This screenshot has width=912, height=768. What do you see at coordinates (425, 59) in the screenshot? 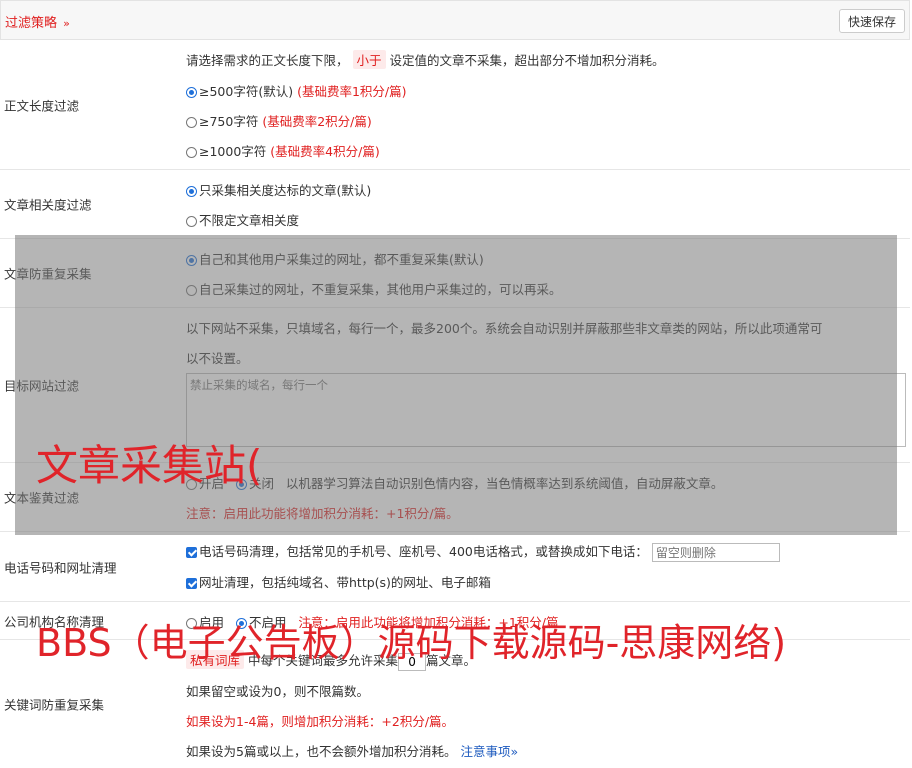
I see `length-filter-desc: 请选择需求的正文长度下限， 小于 设定值的文章不采集，超出部分不增加积分消耗。` at bounding box center [425, 59].